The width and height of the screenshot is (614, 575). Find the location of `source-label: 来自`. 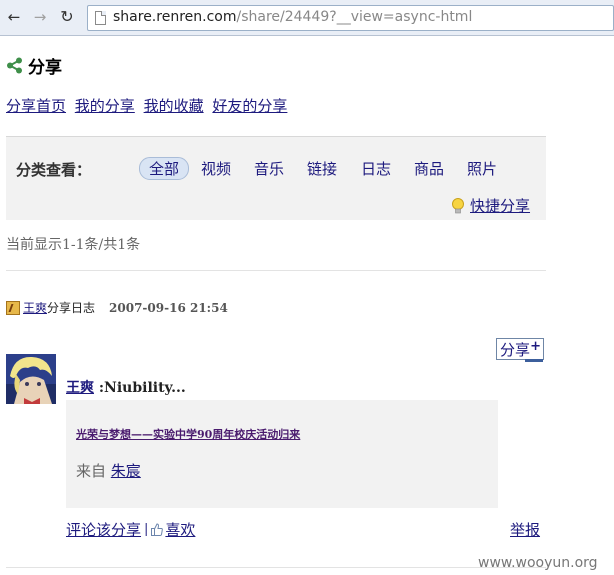

source-label: 来自 is located at coordinates (91, 471).